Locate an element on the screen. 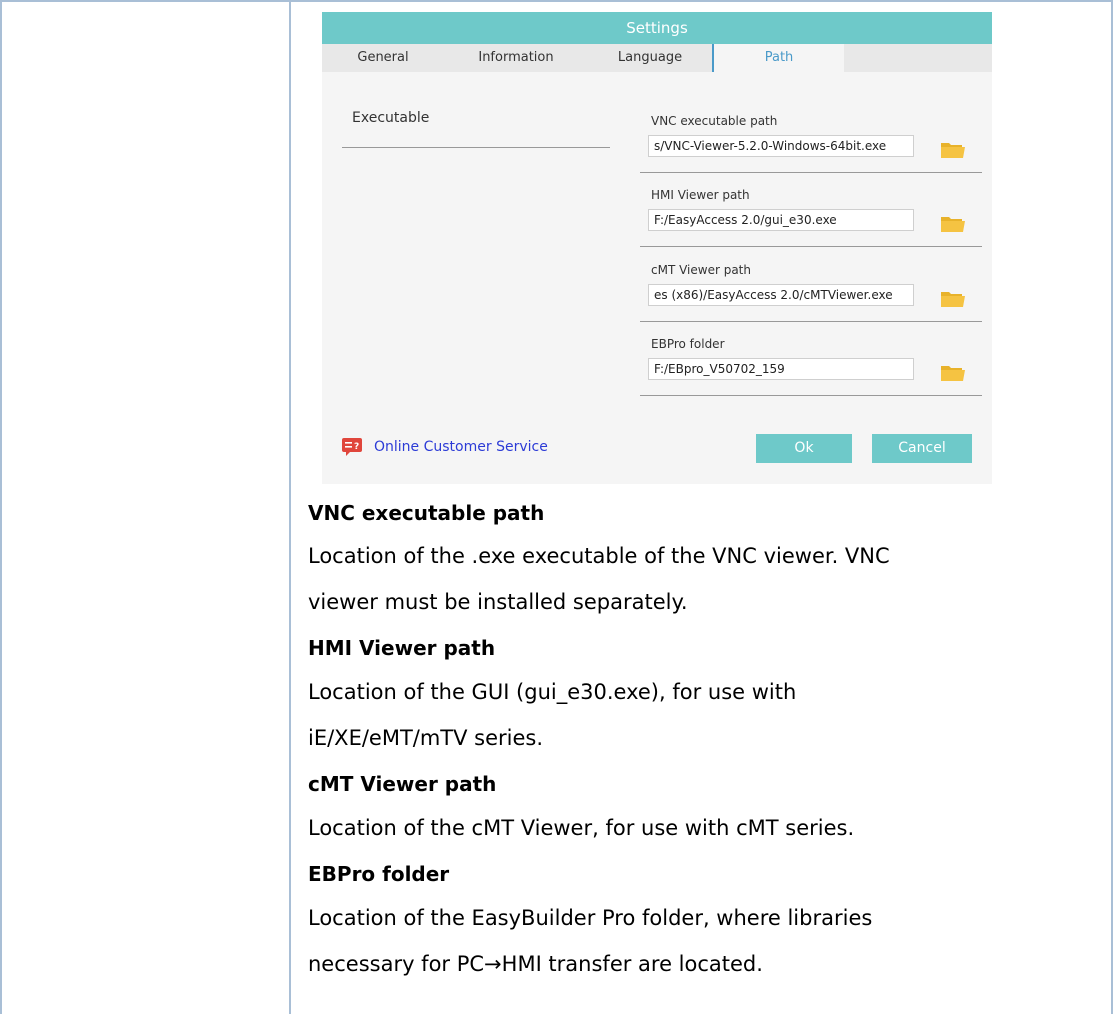  dialog-title: Settings is located at coordinates (657, 28).